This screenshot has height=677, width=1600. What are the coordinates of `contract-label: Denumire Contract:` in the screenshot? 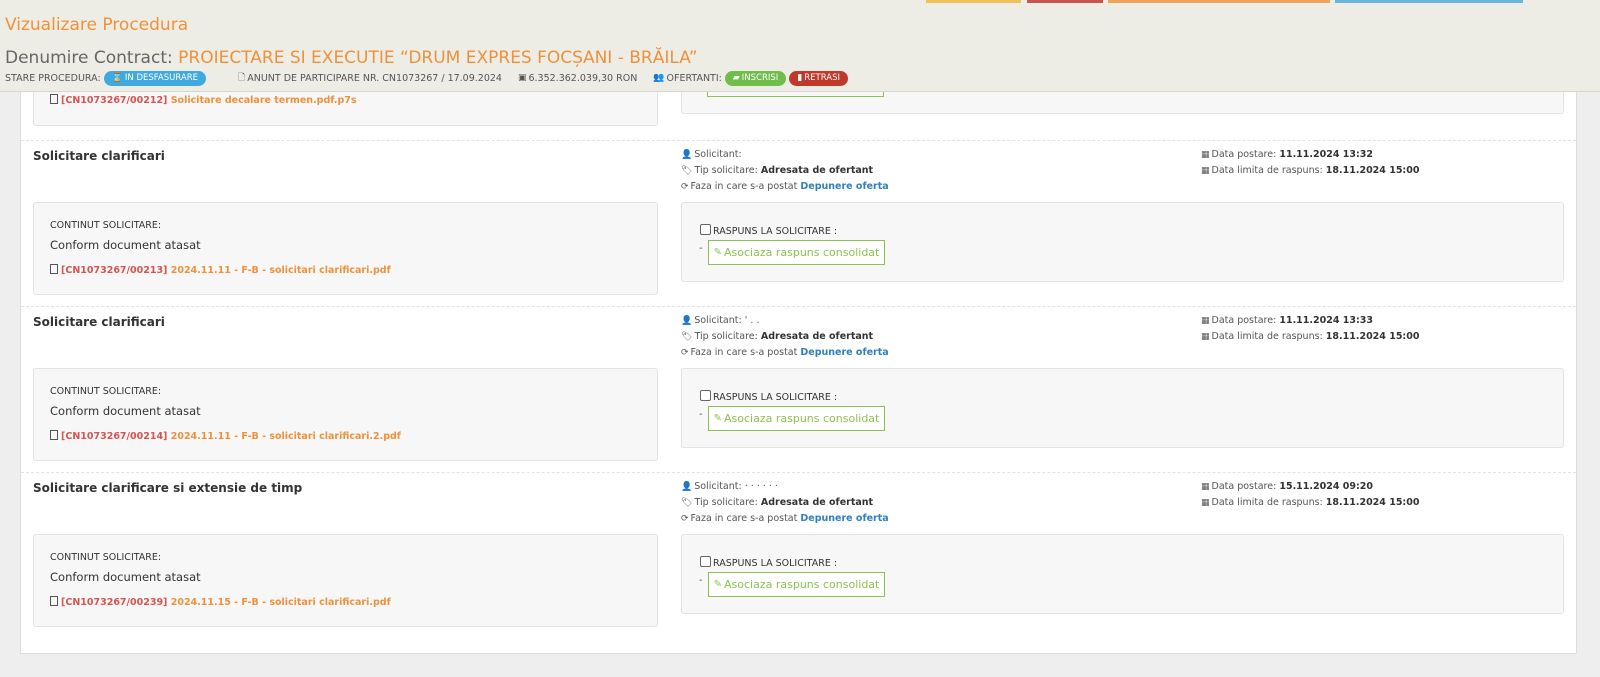 It's located at (89, 58).